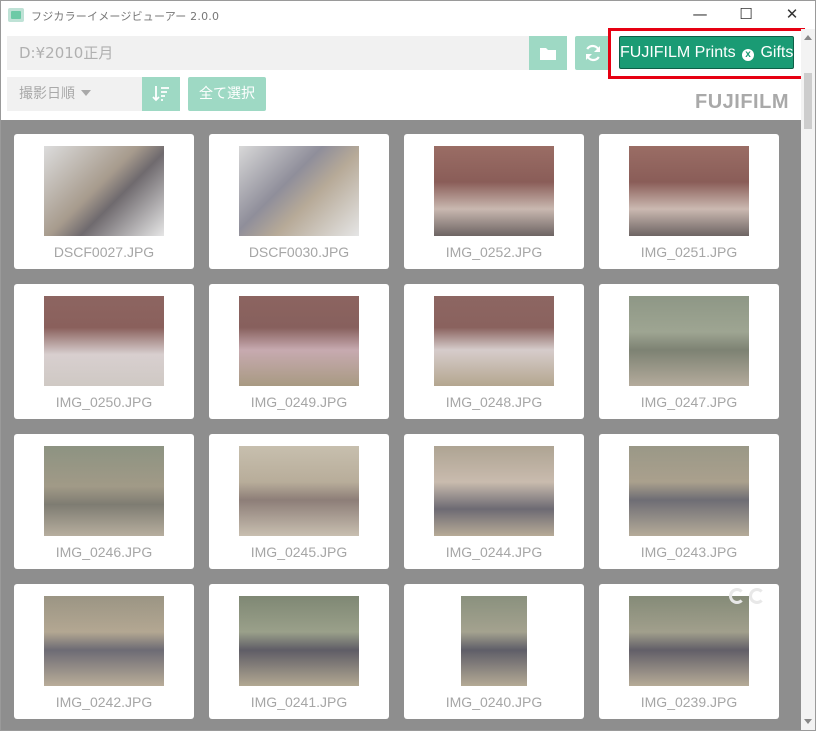 This screenshot has height=731, width=816. Describe the element at coordinates (742, 102) in the screenshot. I see `fujifilm-logo: FUJIFILM` at that location.